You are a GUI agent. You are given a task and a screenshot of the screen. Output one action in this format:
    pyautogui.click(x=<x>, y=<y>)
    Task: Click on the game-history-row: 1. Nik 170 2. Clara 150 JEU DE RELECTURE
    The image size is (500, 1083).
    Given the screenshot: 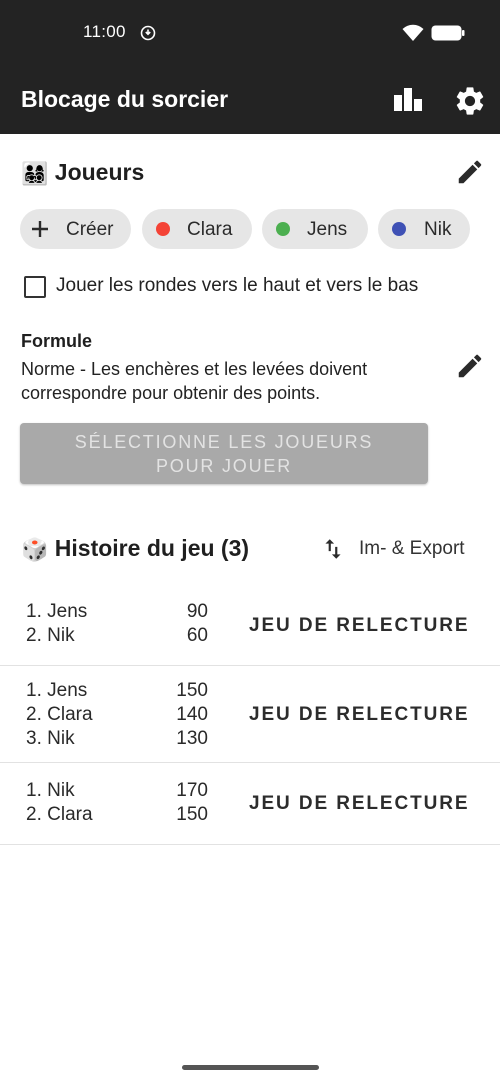 What is the action you would take?
    pyautogui.click(x=250, y=804)
    